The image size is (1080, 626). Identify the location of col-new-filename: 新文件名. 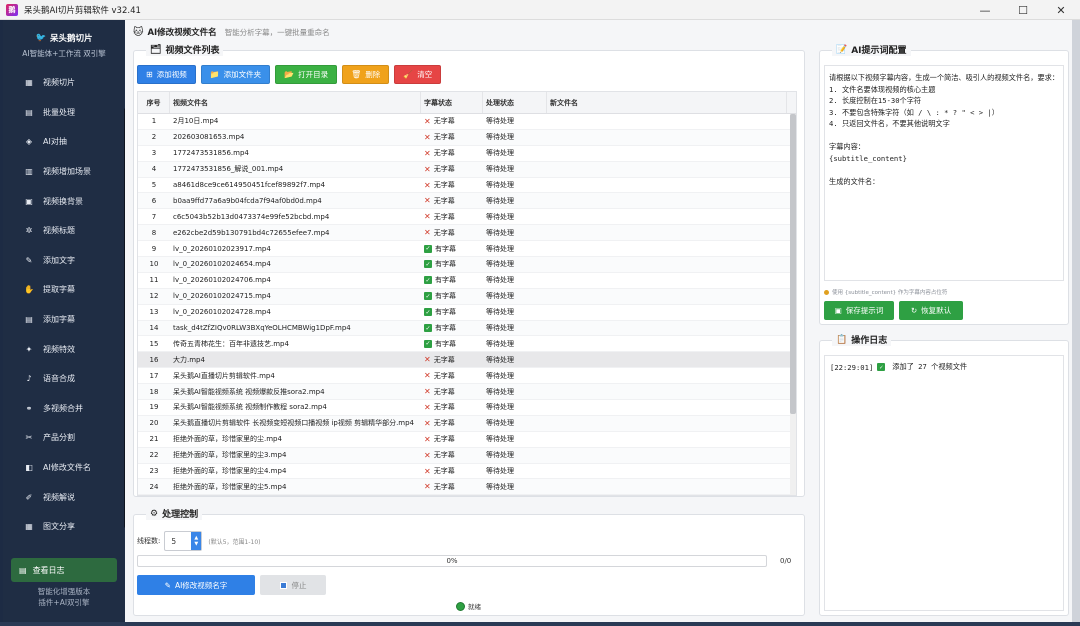
(667, 102).